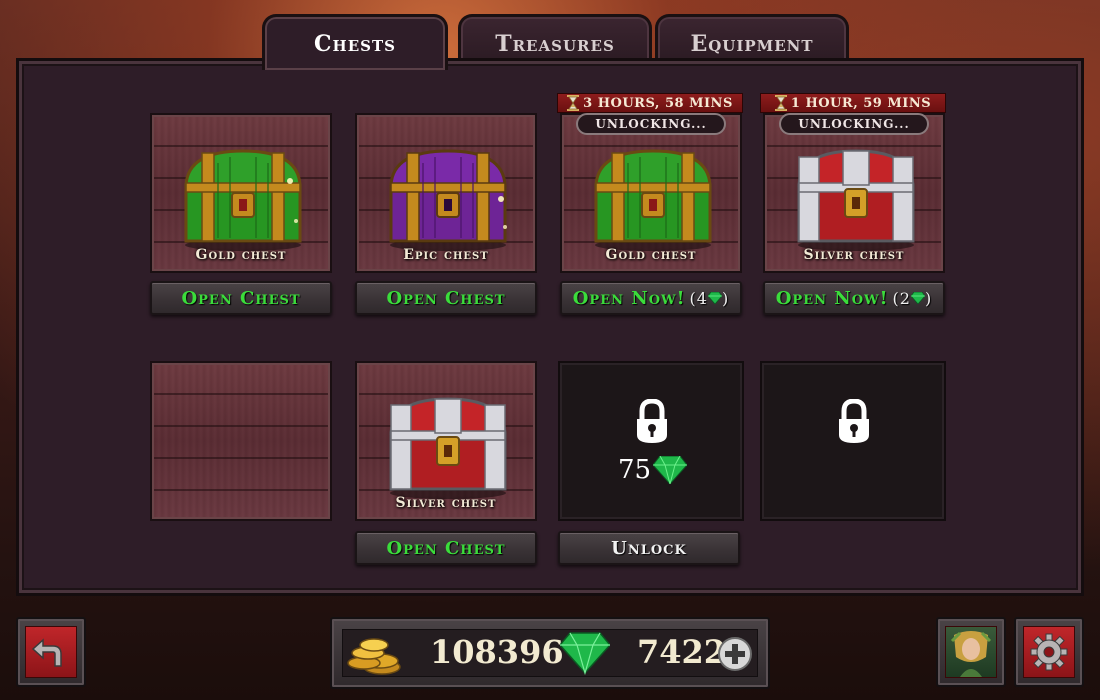  Describe the element at coordinates (448, 200) in the screenshot. I see `epic-chest-icon` at that location.